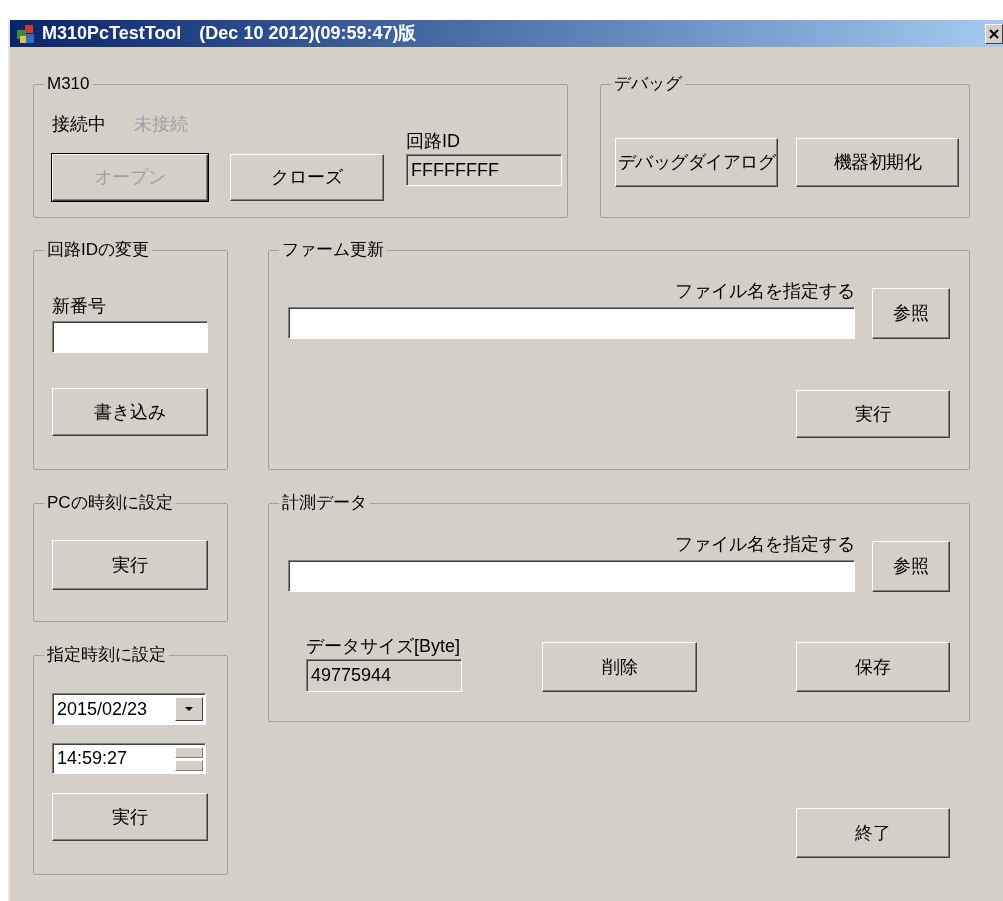  I want to click on write-button: 書き込み, so click(130, 412).